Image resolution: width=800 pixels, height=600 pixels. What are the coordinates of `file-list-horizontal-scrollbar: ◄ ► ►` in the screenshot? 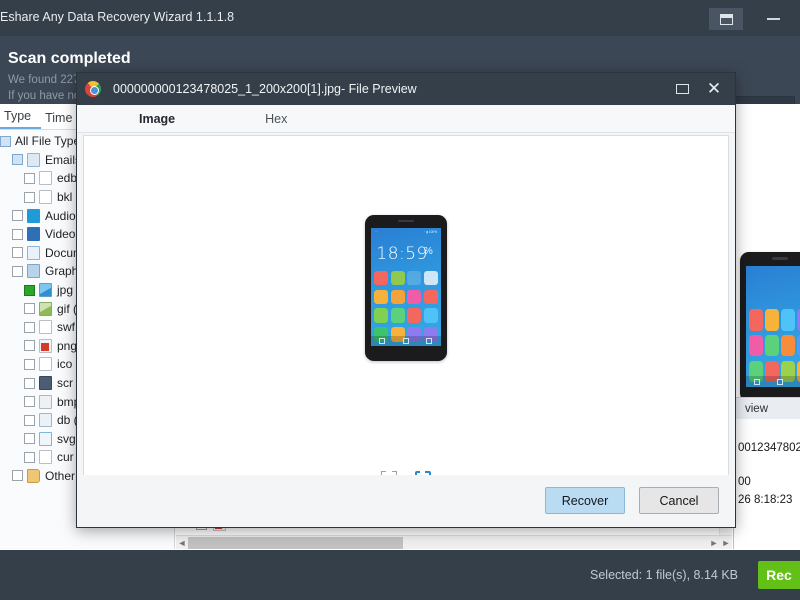 It's located at (454, 542).